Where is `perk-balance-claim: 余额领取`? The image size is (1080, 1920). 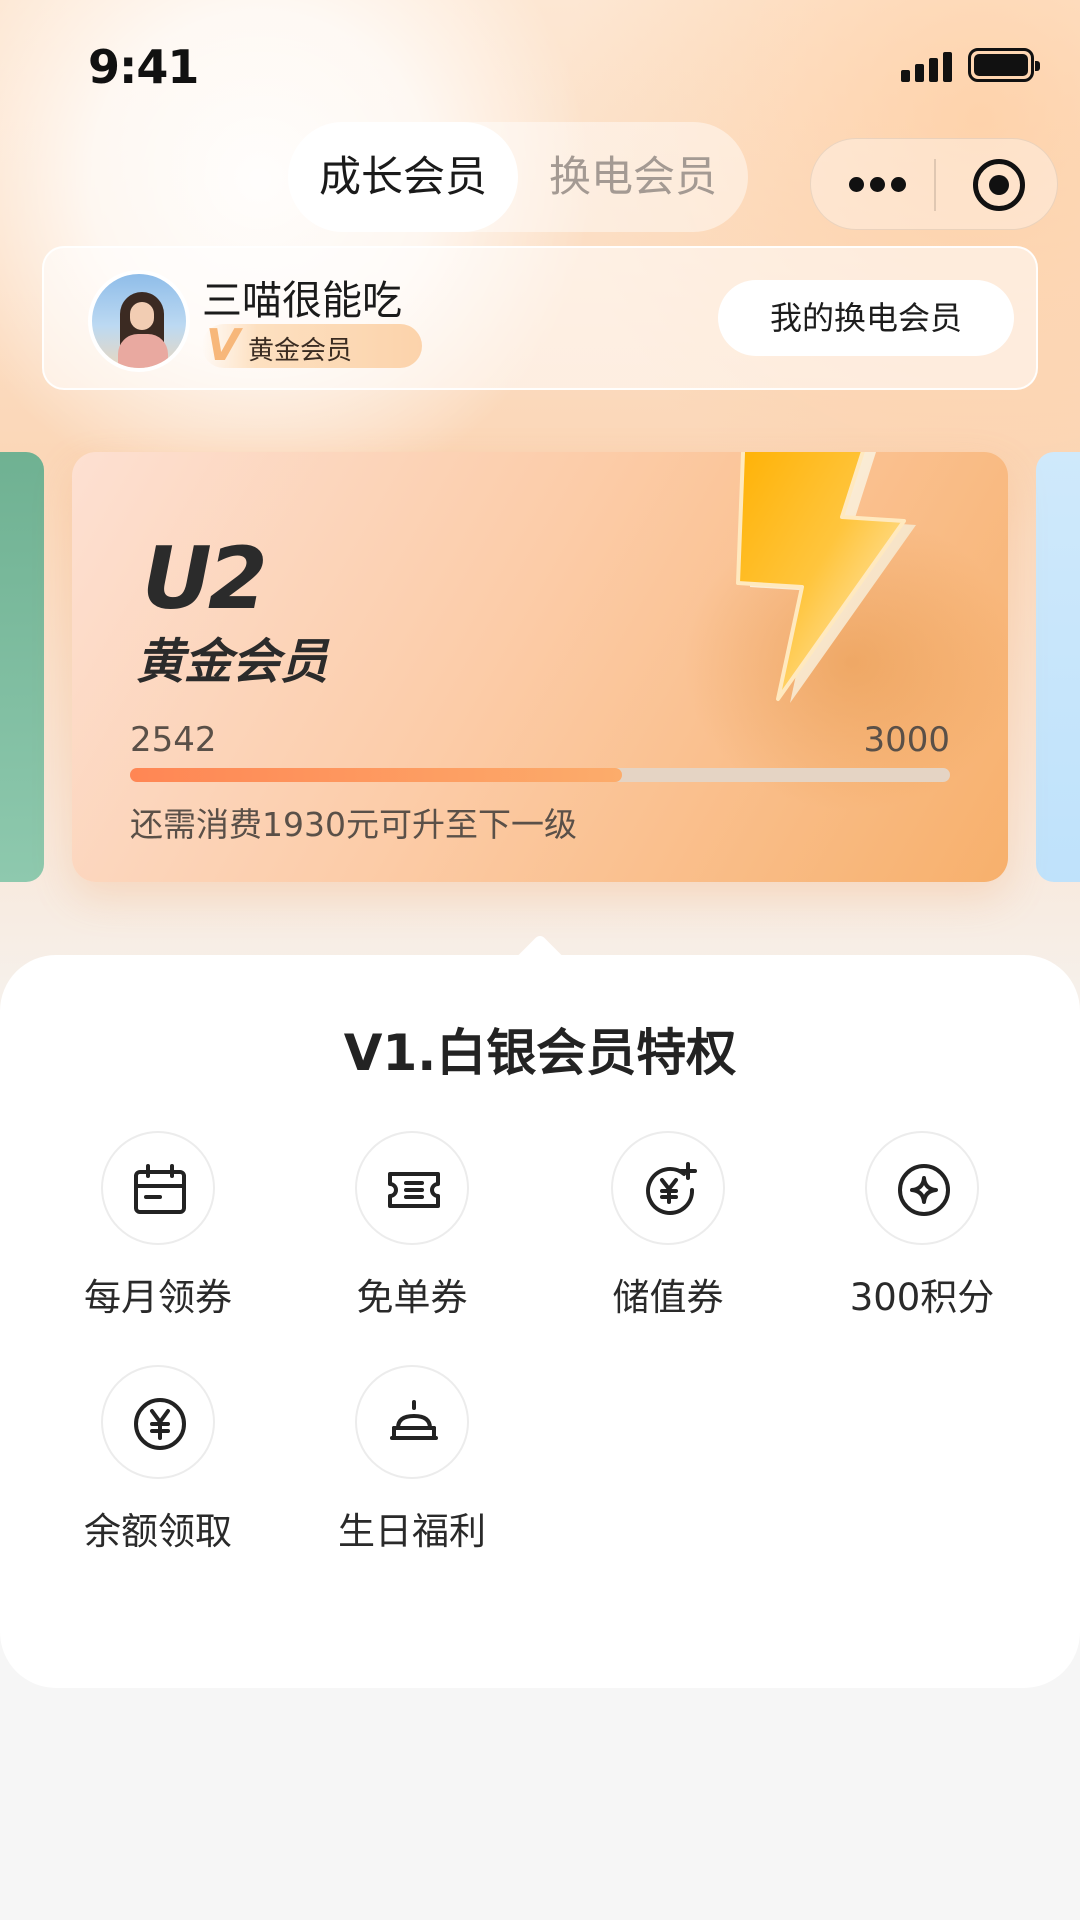
perk-balance-claim: 余额领取 is located at coordinates (158, 1460).